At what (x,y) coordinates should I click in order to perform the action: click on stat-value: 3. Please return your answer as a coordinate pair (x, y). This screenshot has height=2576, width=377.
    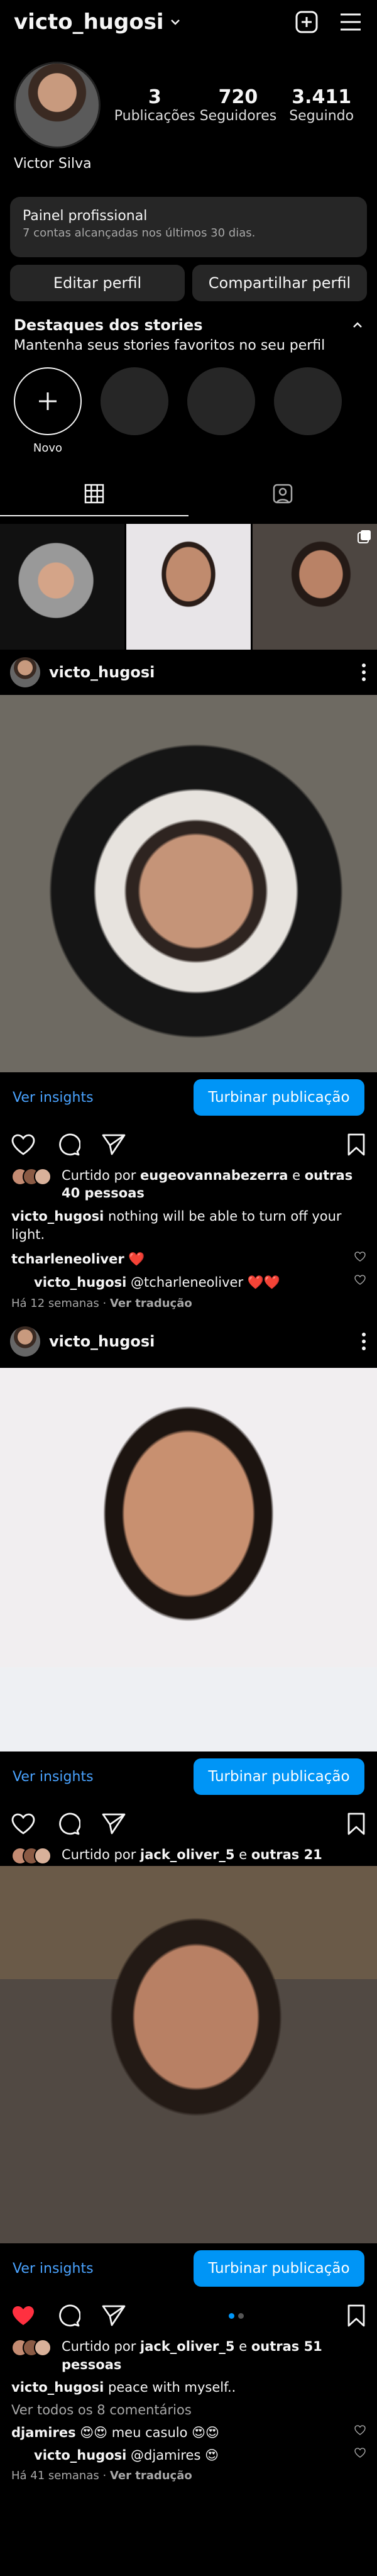
    Looking at the image, I should click on (154, 97).